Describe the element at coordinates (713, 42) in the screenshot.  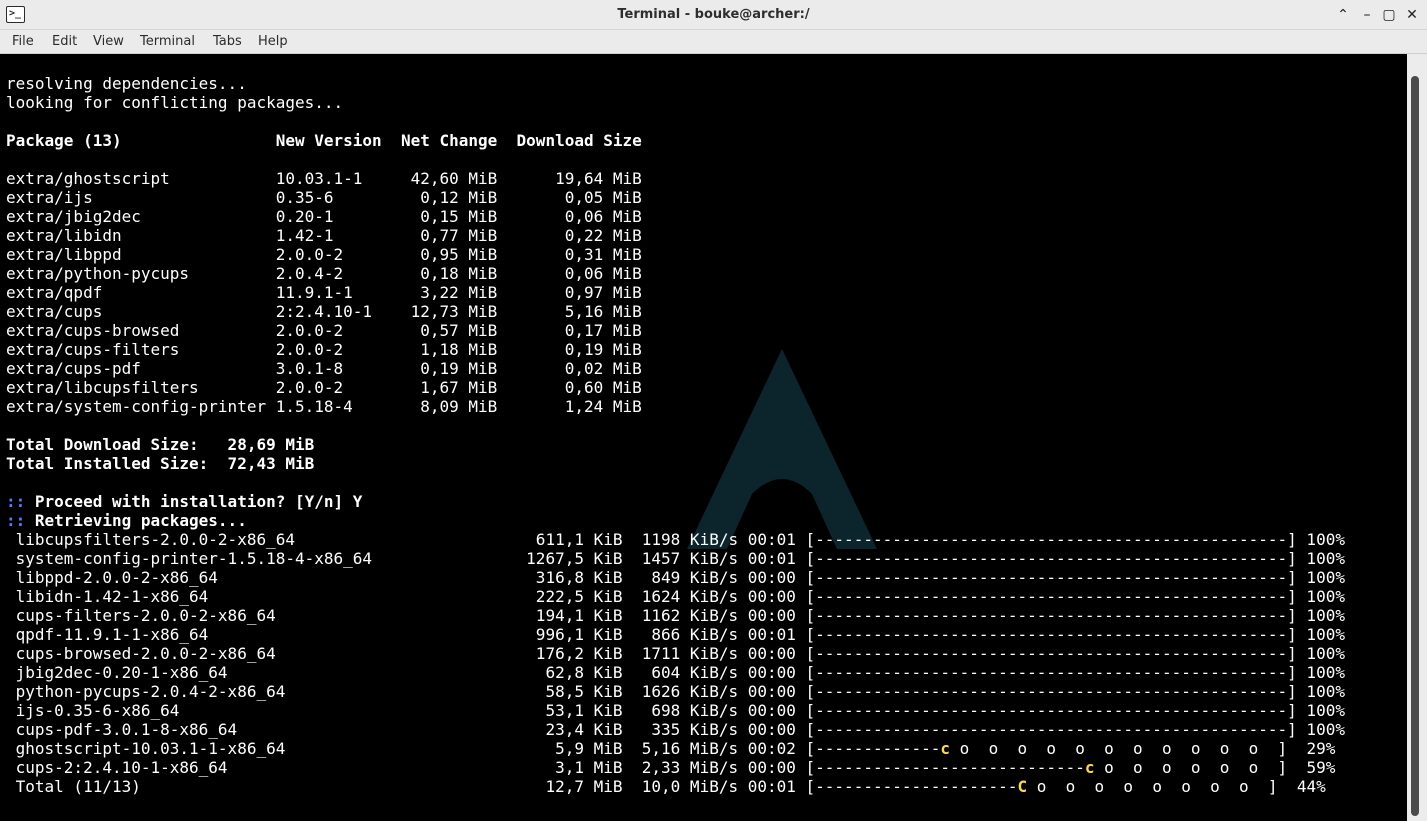
I see `menu-bar: File Edit View Terminal Tabs Help` at that location.